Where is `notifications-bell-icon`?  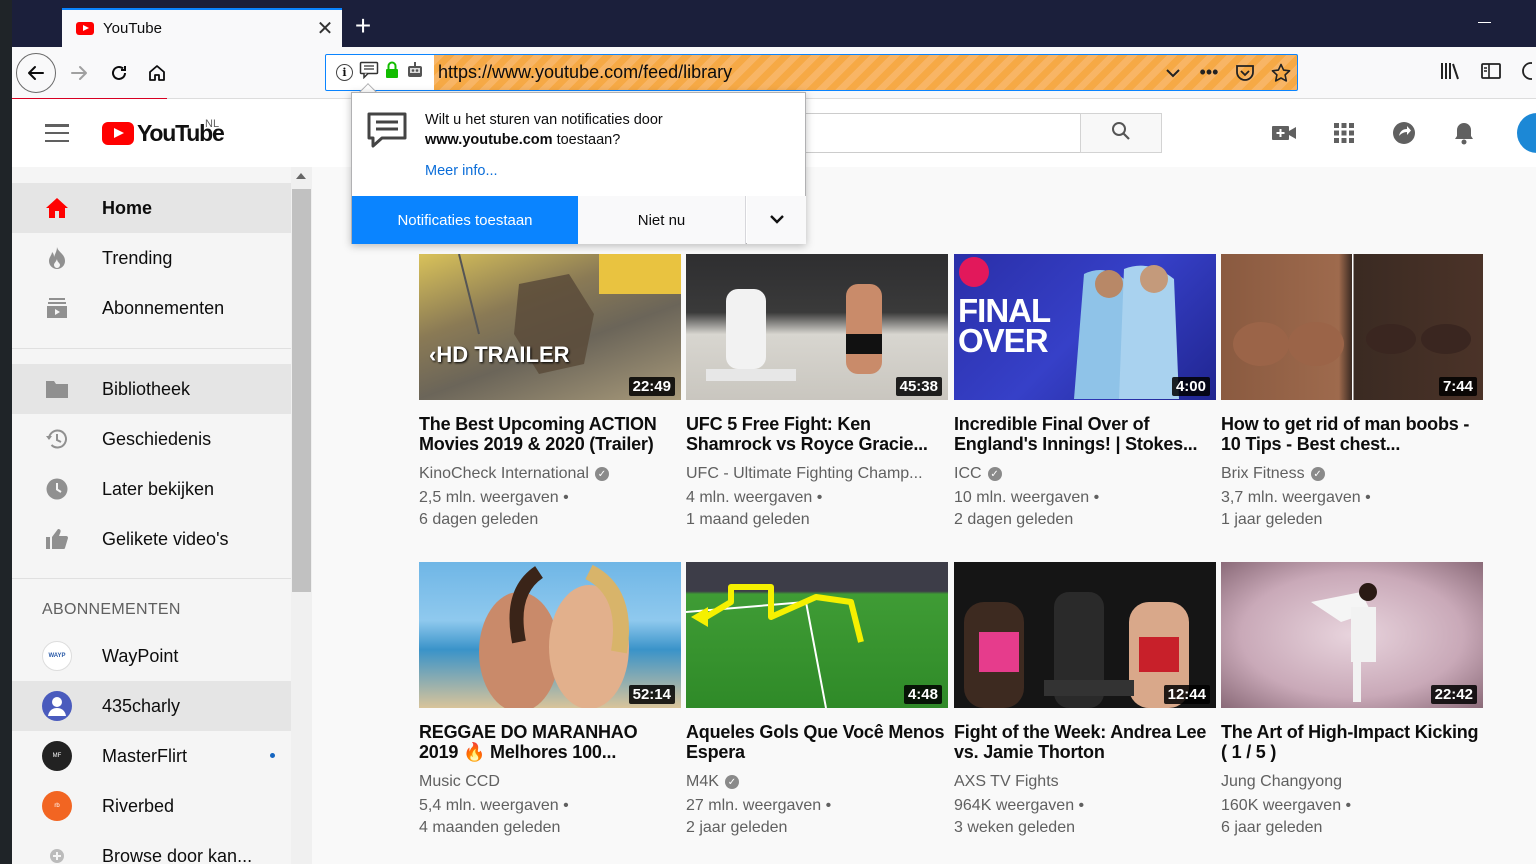
notifications-bell-icon is located at coordinates (1464, 133).